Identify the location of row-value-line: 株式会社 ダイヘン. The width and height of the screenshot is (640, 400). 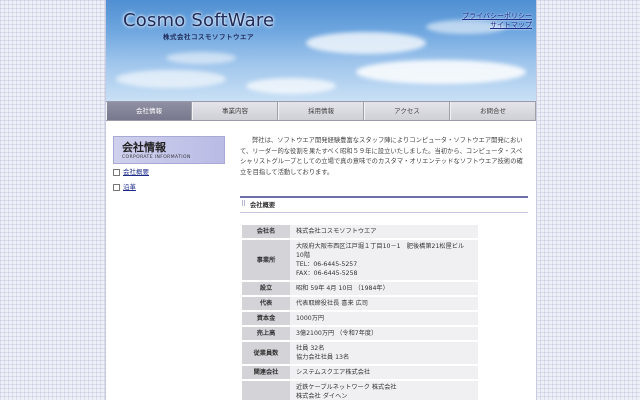
(322, 396).